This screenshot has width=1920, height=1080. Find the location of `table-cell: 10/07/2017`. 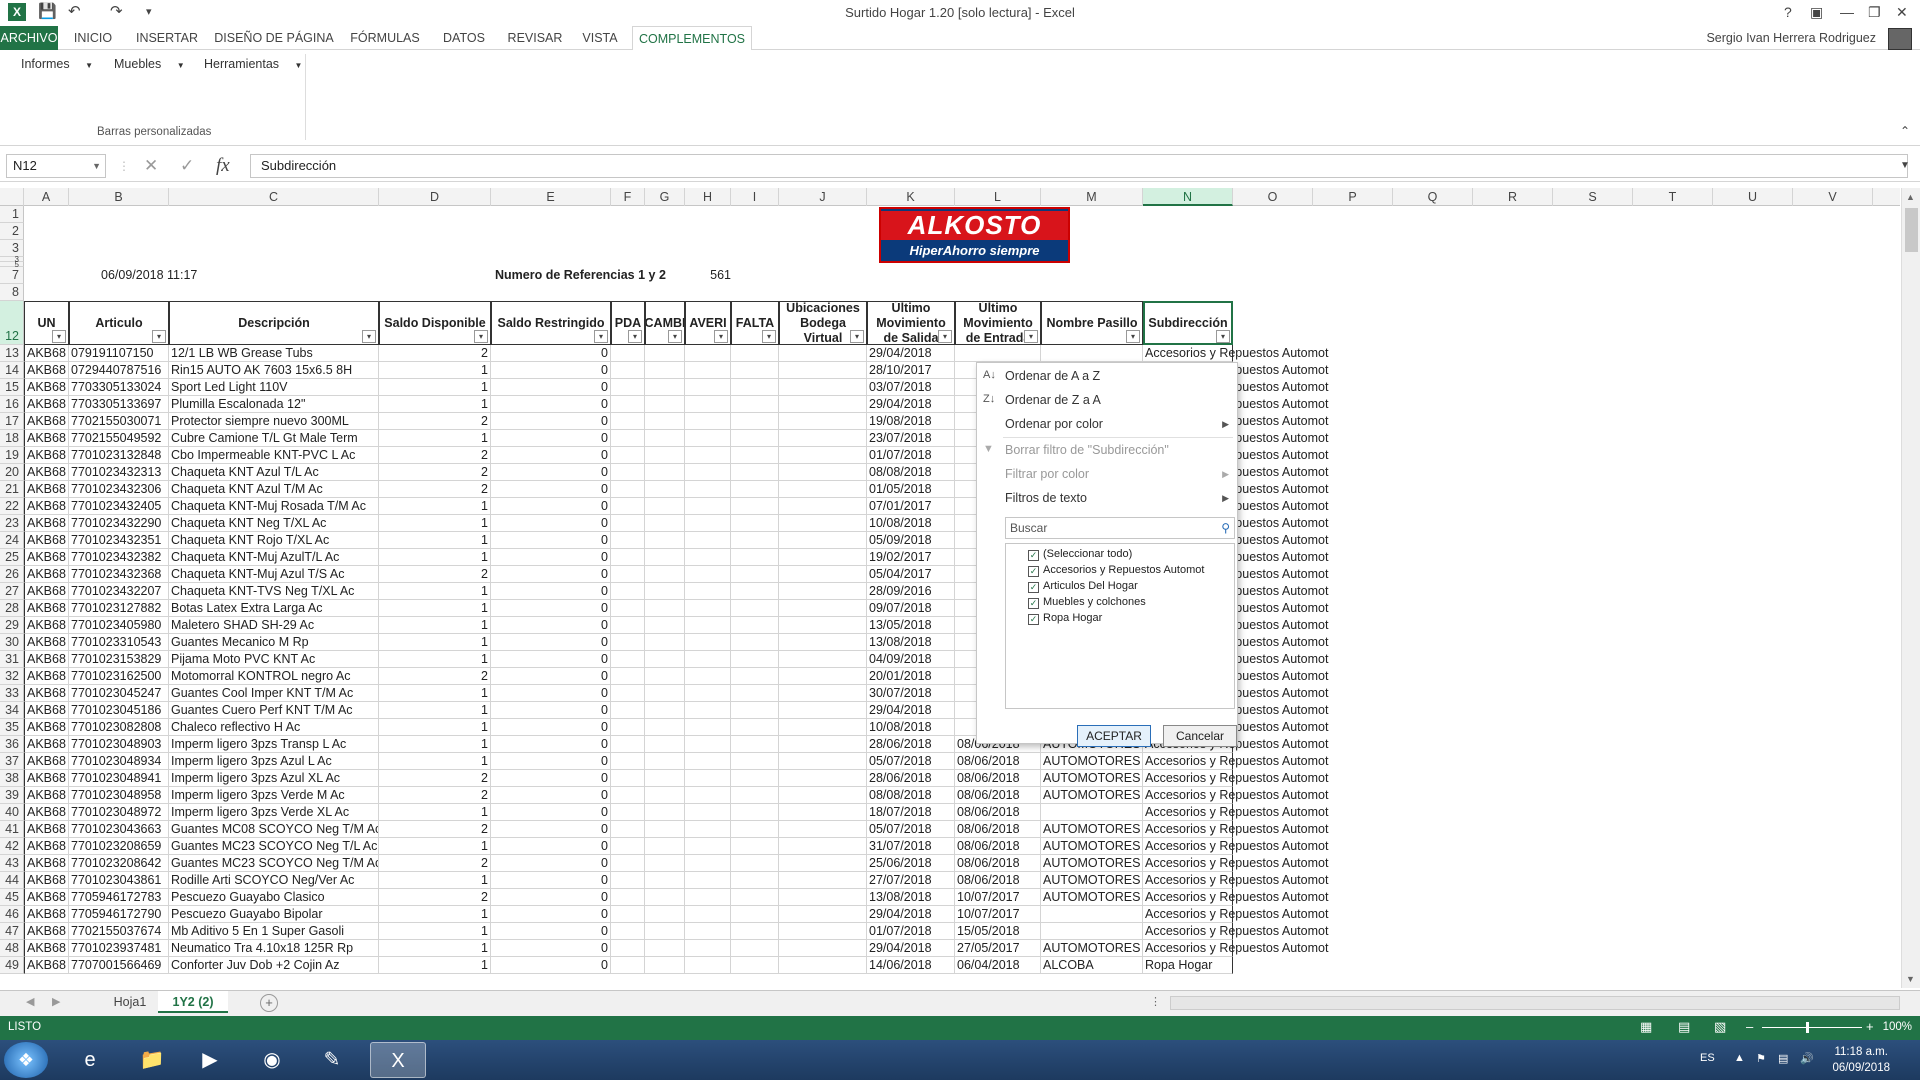

table-cell: 10/07/2017 is located at coordinates (998, 914).